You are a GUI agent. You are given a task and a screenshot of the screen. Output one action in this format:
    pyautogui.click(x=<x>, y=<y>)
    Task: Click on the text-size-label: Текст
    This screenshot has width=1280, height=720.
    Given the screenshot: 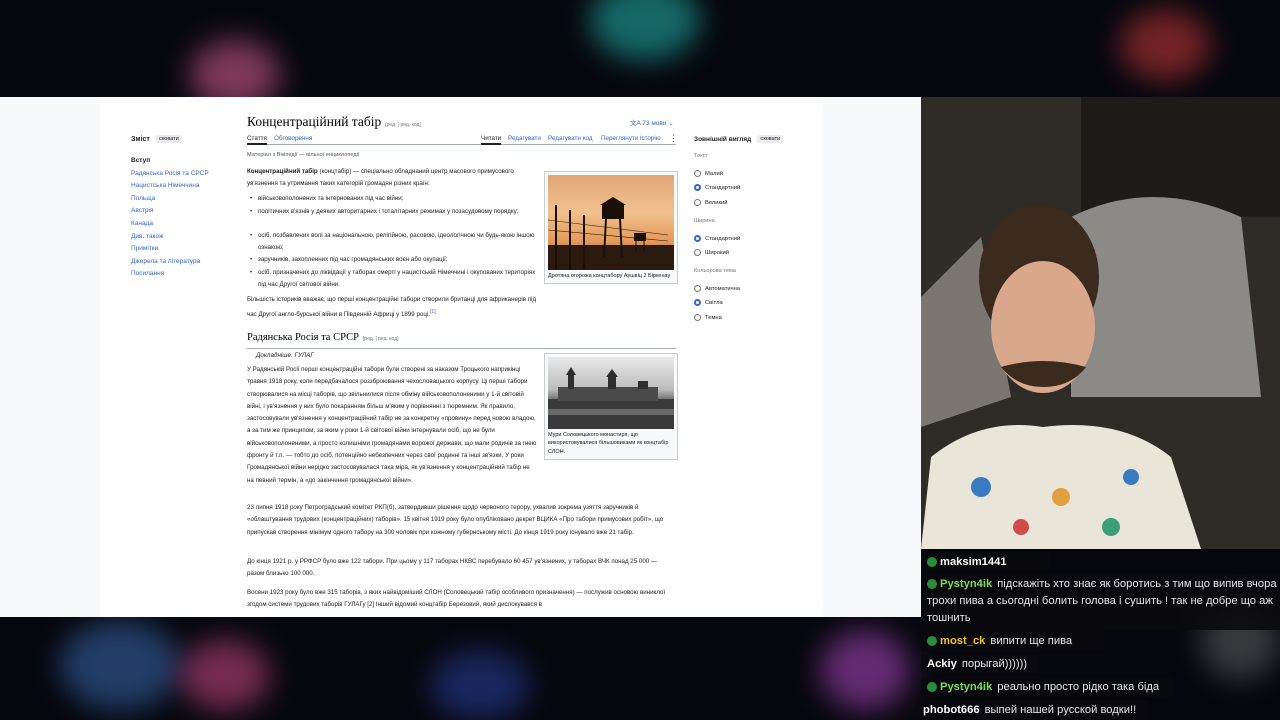 What is the action you would take?
    pyautogui.click(x=701, y=156)
    